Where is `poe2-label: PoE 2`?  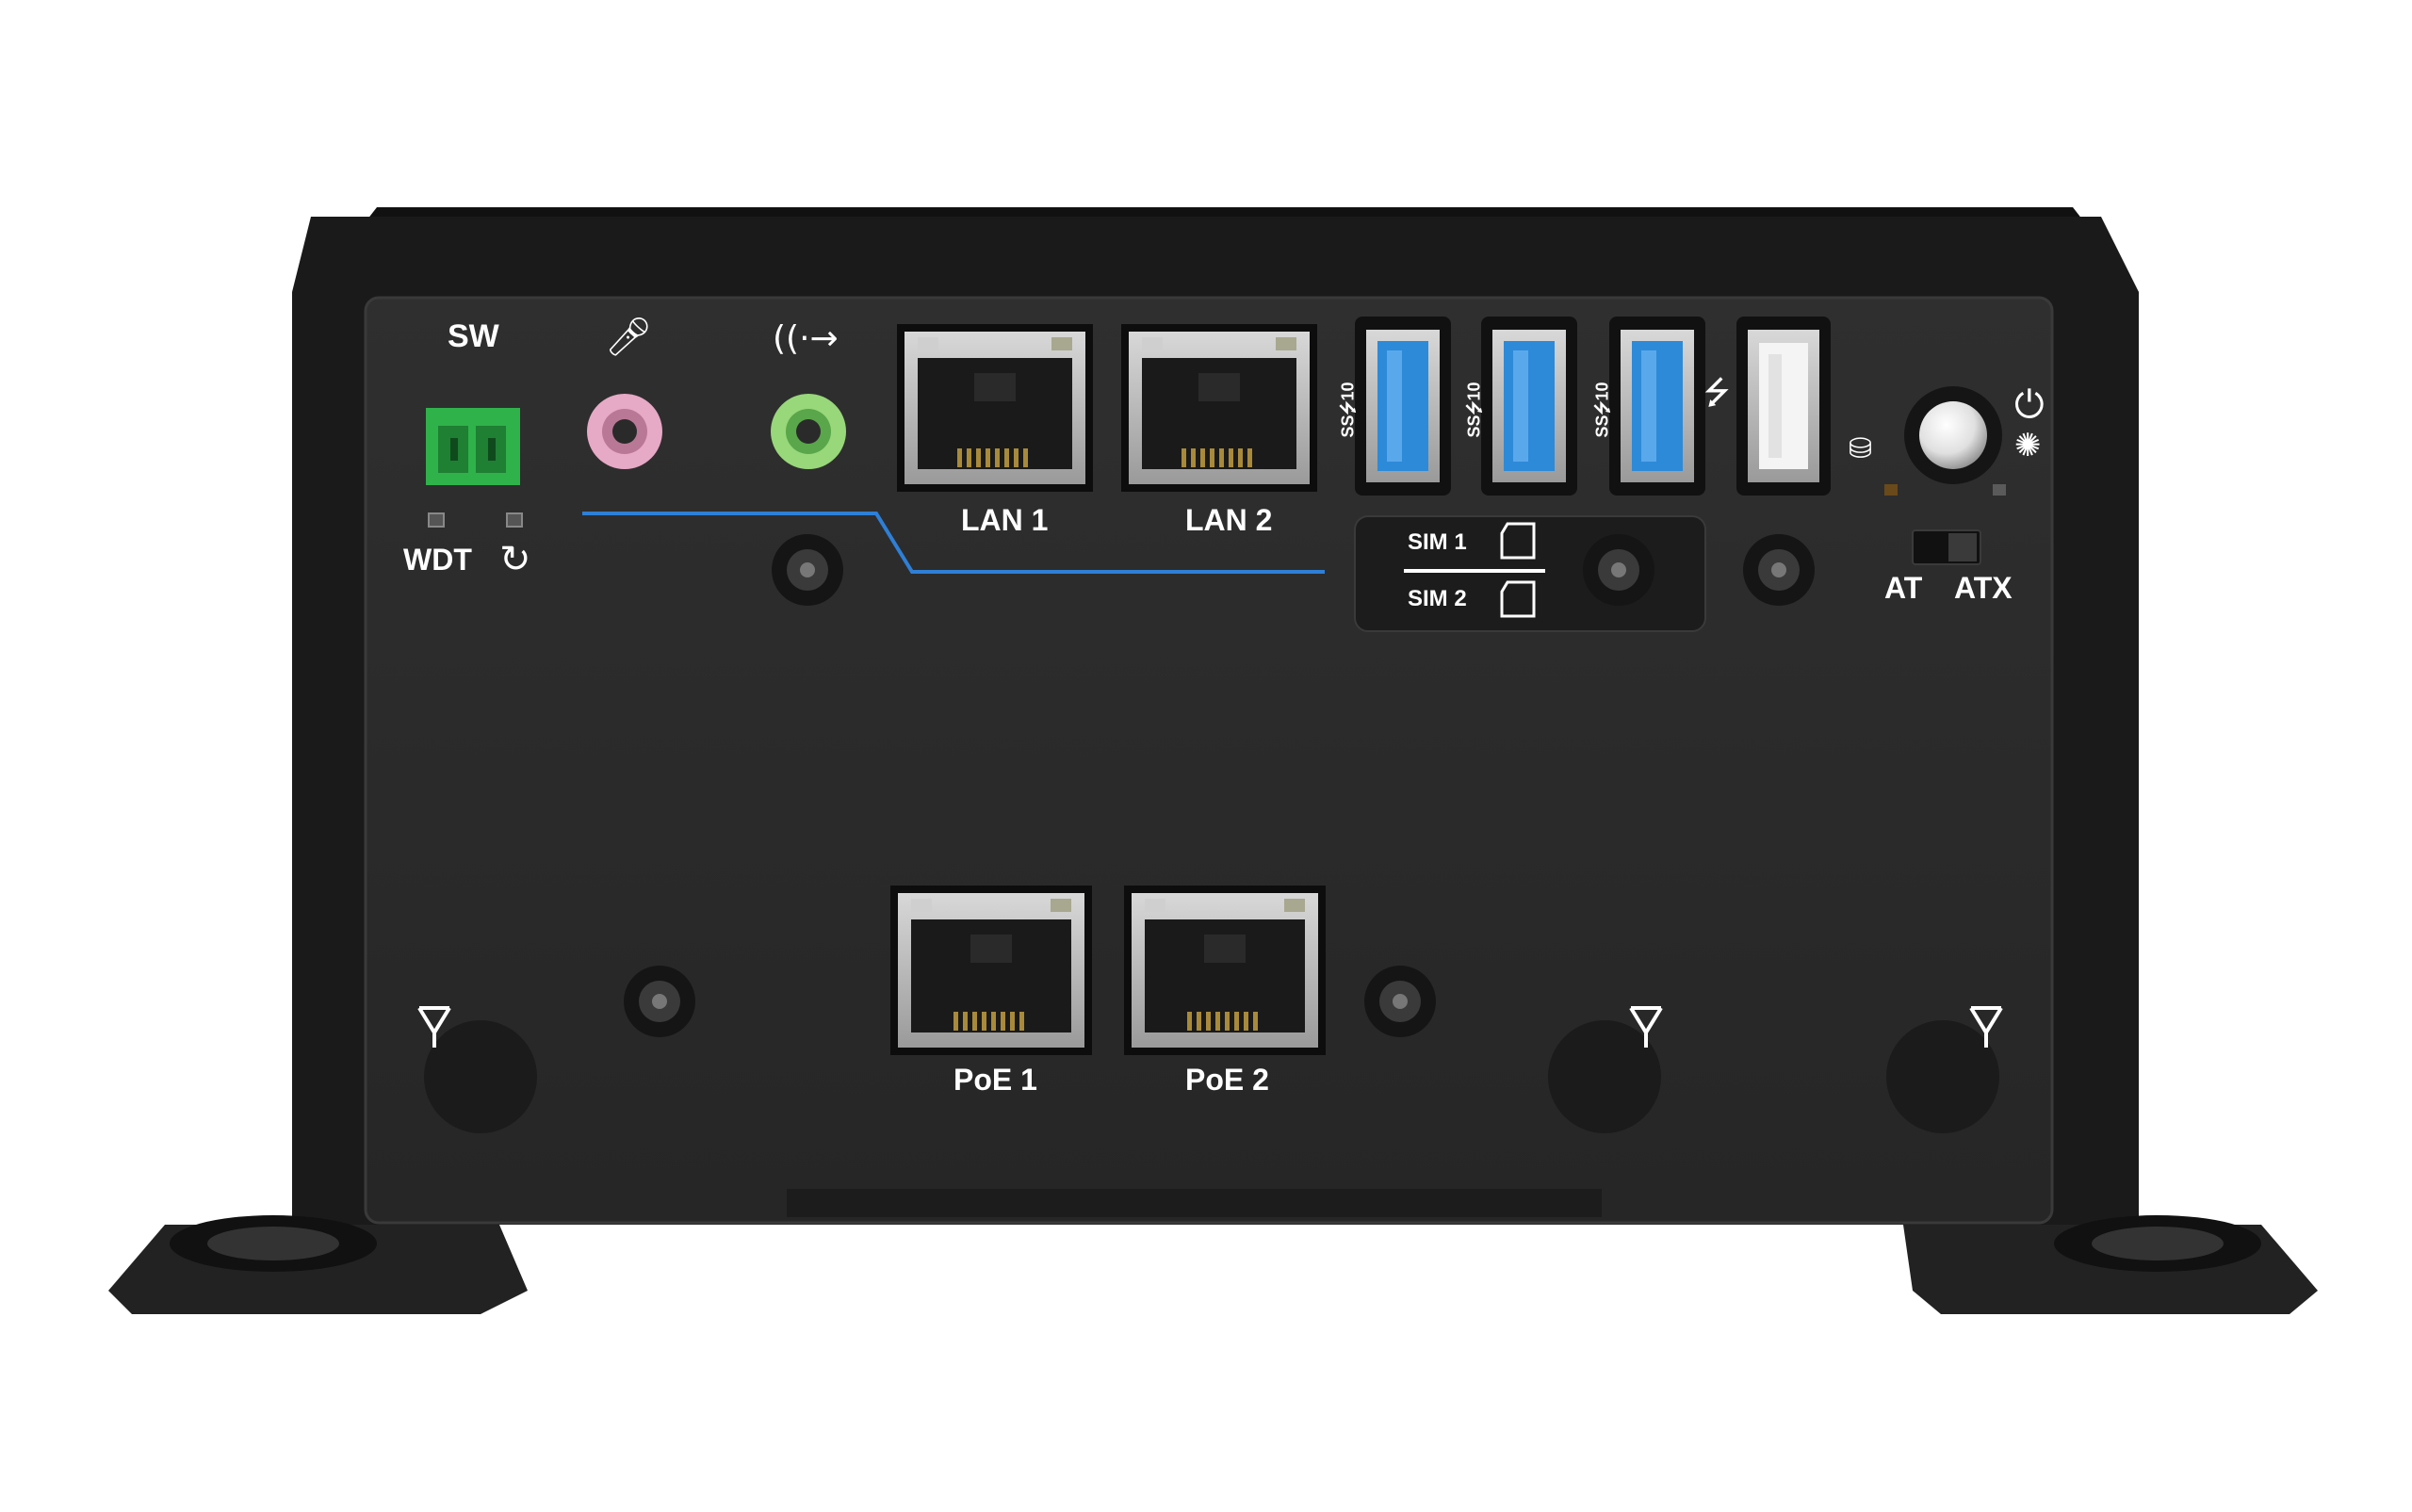
poe2-label: PoE 2 is located at coordinates (1227, 1080).